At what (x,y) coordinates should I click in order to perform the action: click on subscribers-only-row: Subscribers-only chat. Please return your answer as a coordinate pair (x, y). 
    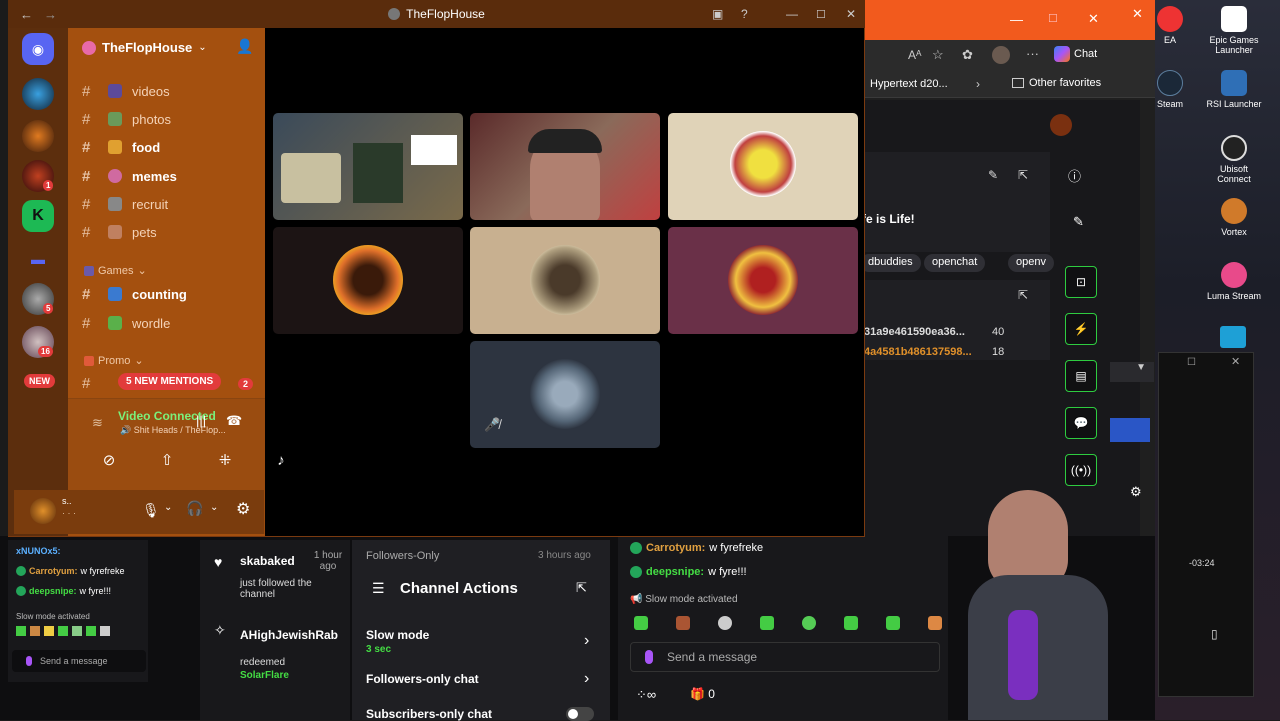
    Looking at the image, I should click on (483, 714).